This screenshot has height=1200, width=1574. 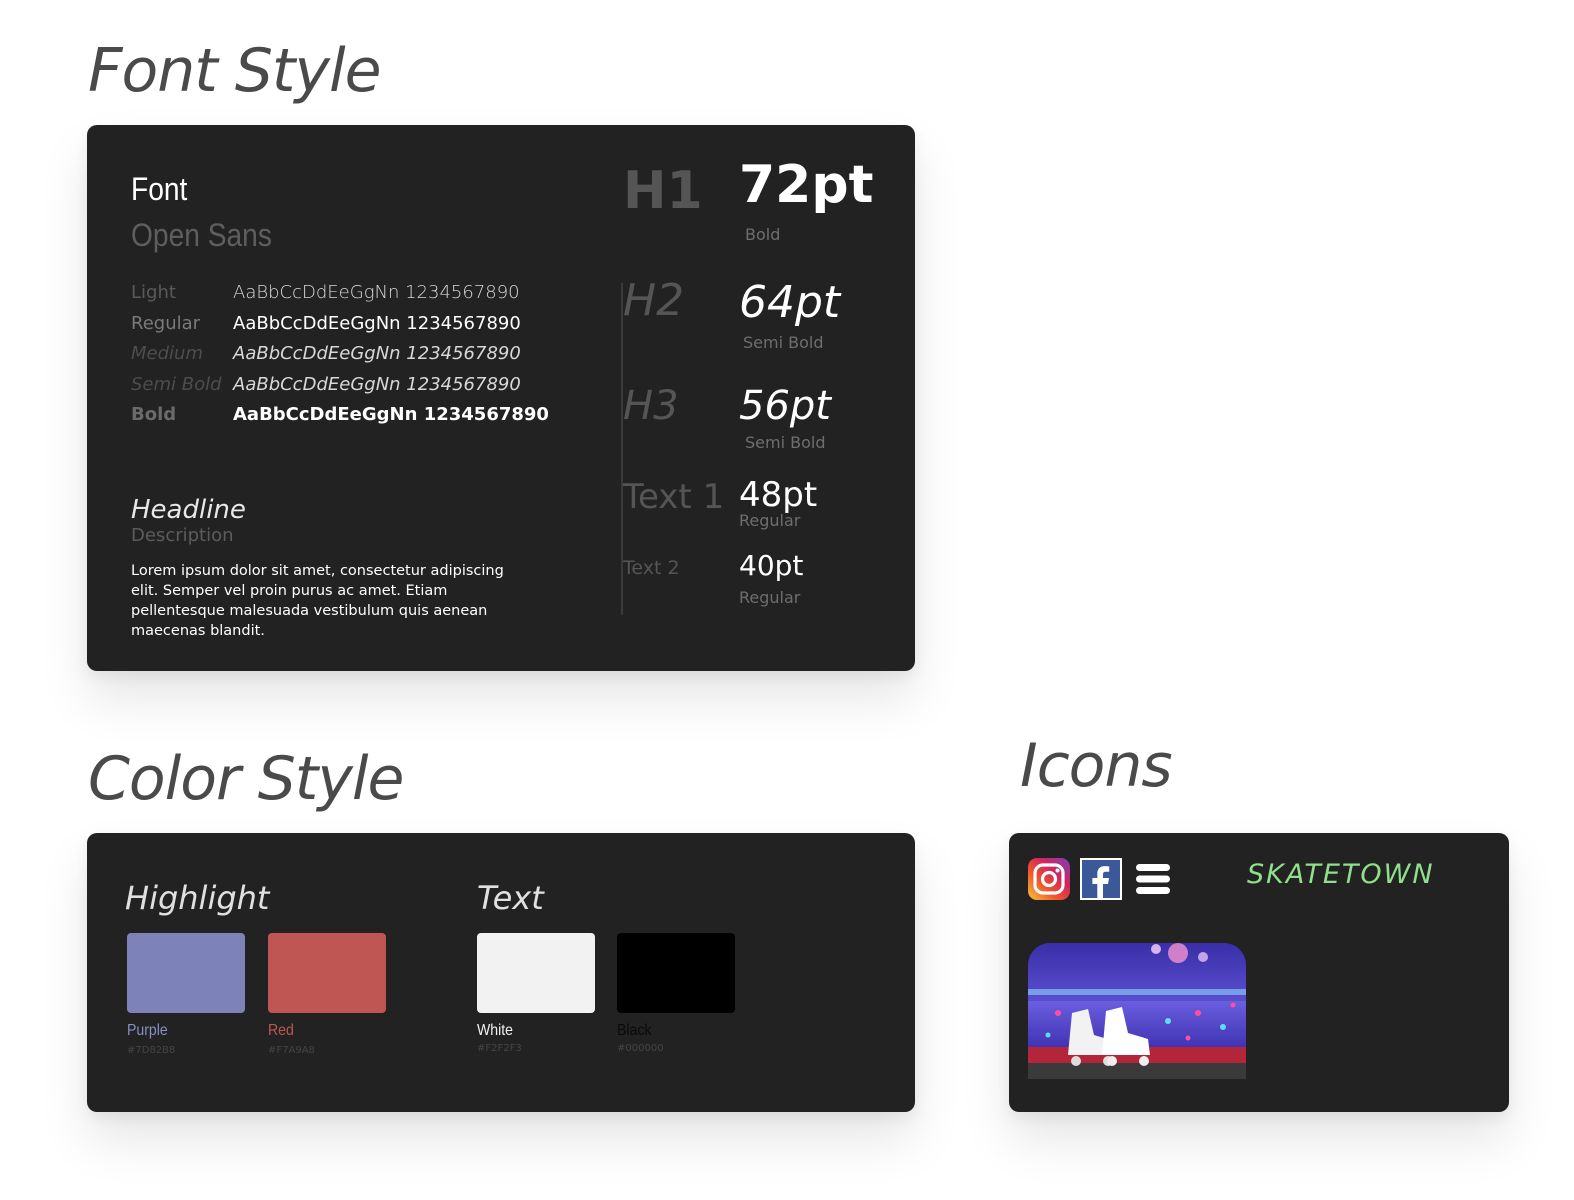 I want to click on swatch-name-purple: Purple, so click(x=147, y=1030).